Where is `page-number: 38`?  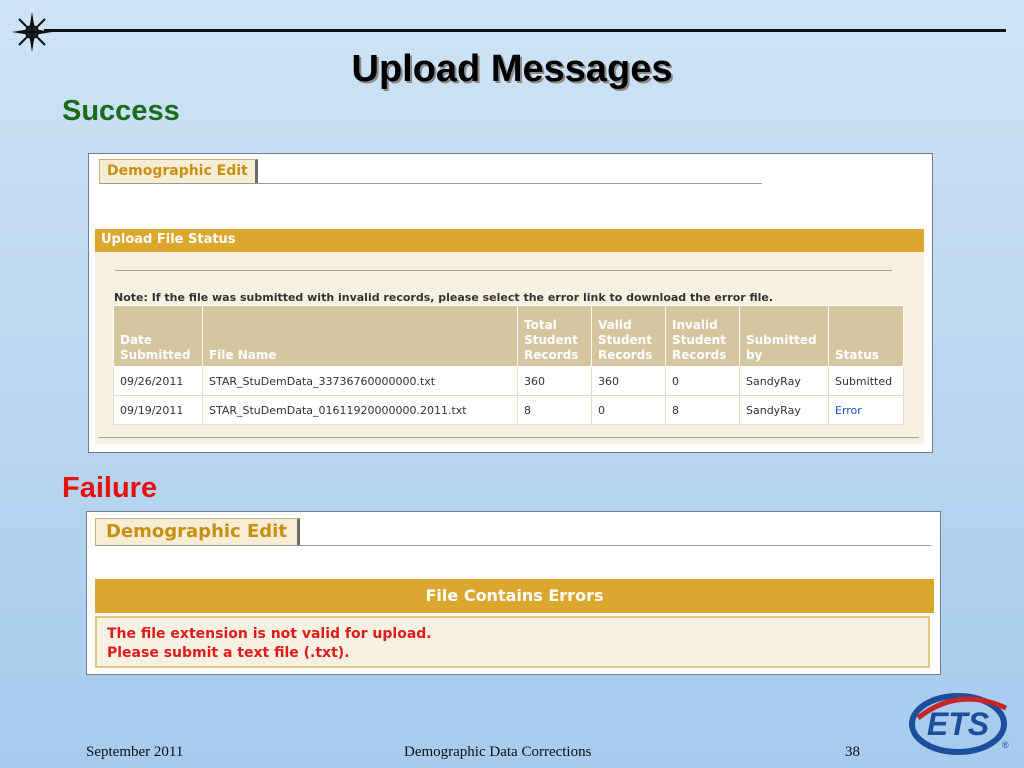 page-number: 38 is located at coordinates (852, 752).